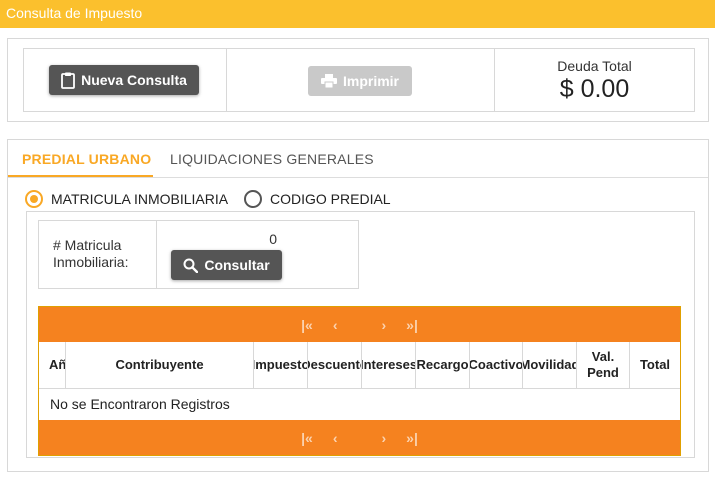  What do you see at coordinates (91, 253) in the screenshot?
I see `search-label: # Matricula Inmobiliaria:` at bounding box center [91, 253].